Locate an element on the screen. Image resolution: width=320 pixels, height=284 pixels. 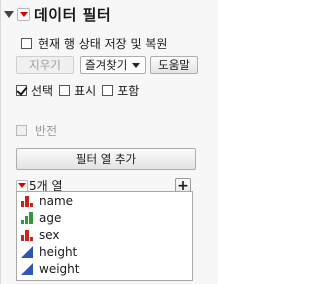
column-label: weight is located at coordinates (59, 268).